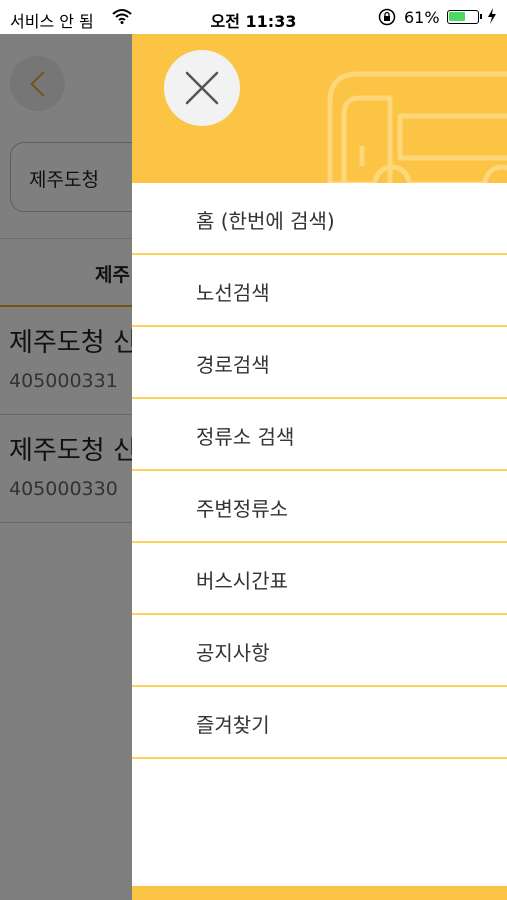 This screenshot has width=507, height=900. I want to click on menu-item-bus-timetable: 버스시간표, so click(319, 579).